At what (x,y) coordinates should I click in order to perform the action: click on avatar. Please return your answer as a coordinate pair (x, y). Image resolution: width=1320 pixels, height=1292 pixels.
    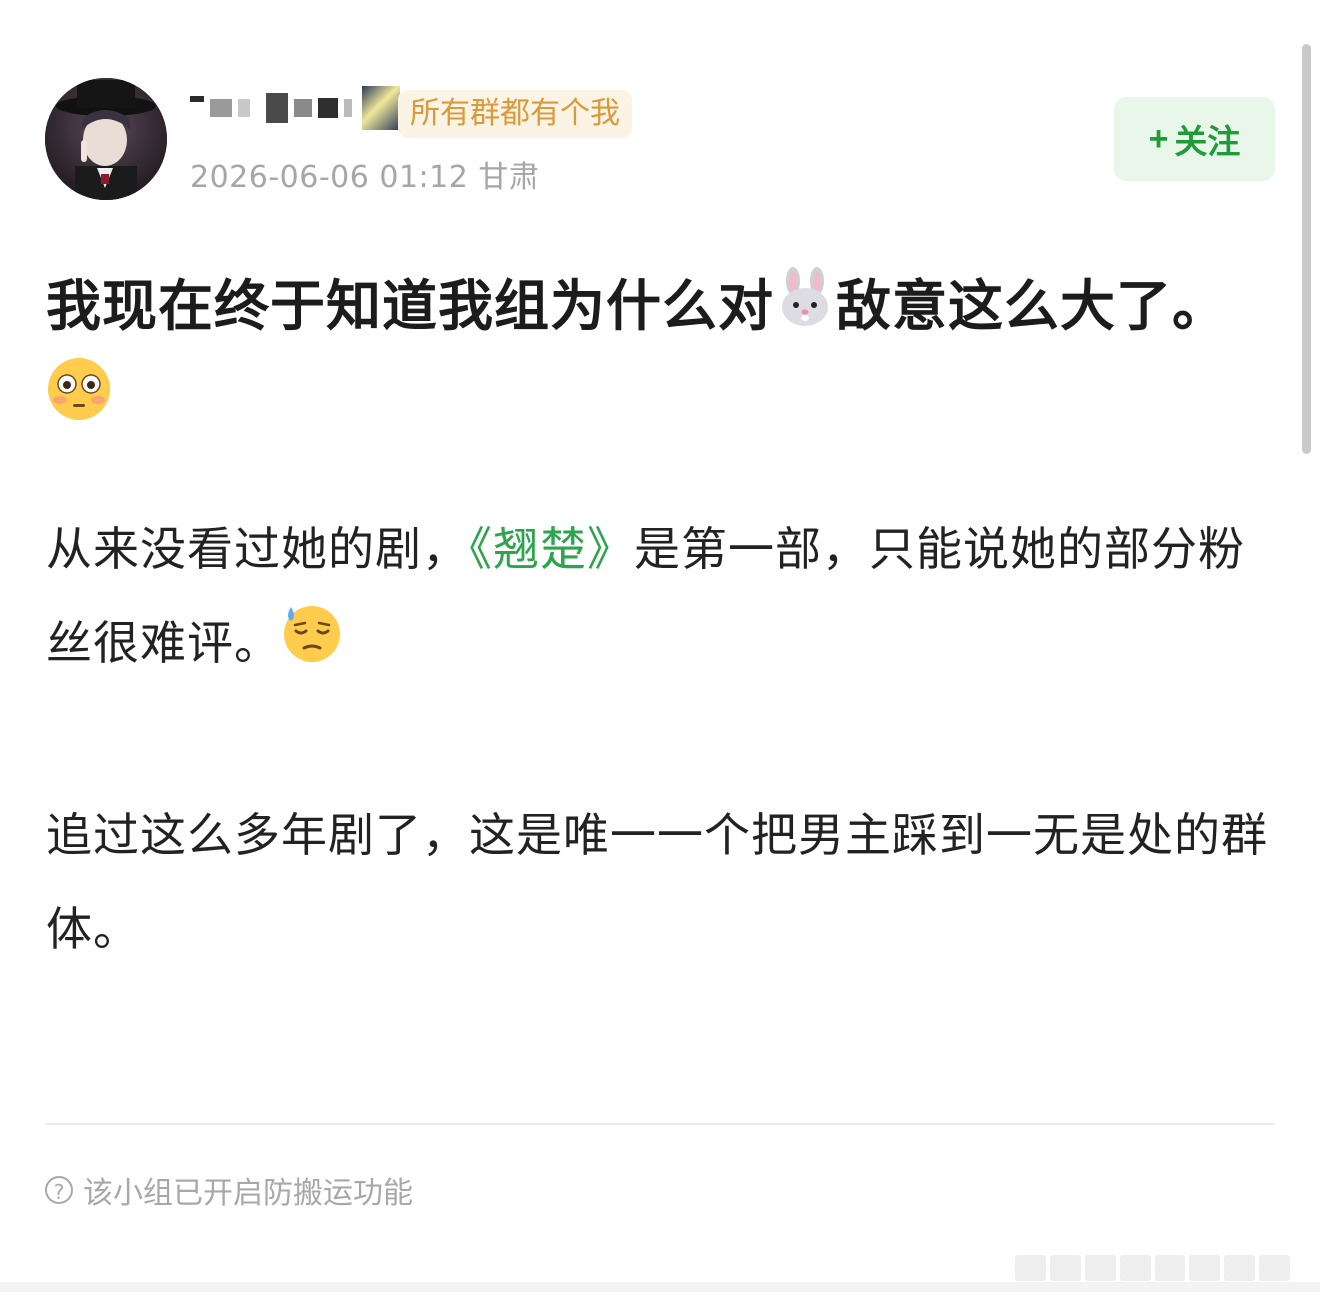
    Looking at the image, I should click on (106, 139).